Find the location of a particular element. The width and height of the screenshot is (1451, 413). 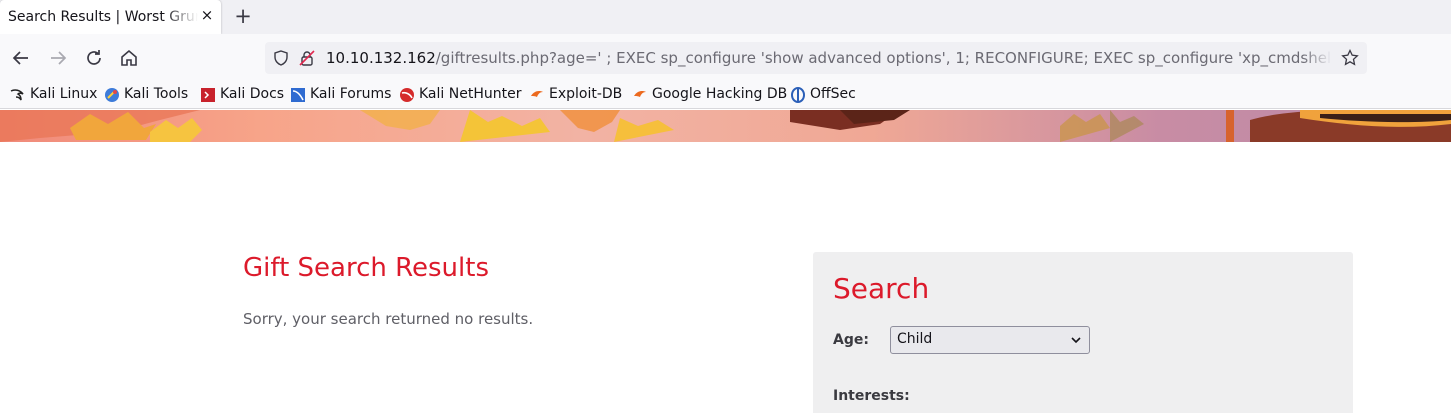

reload-icon is located at coordinates (94, 57).